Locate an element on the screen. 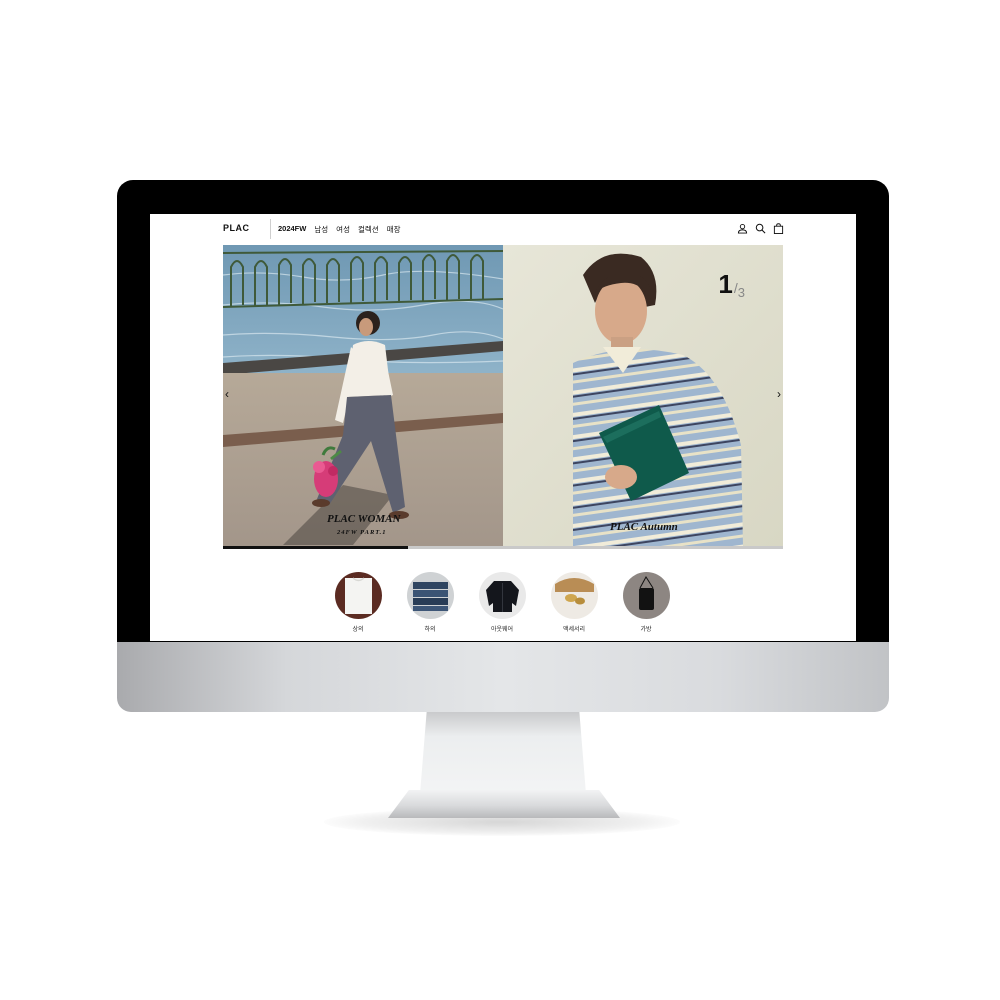 The image size is (1000, 1000). monitor-stand-neck is located at coordinates (503, 753).